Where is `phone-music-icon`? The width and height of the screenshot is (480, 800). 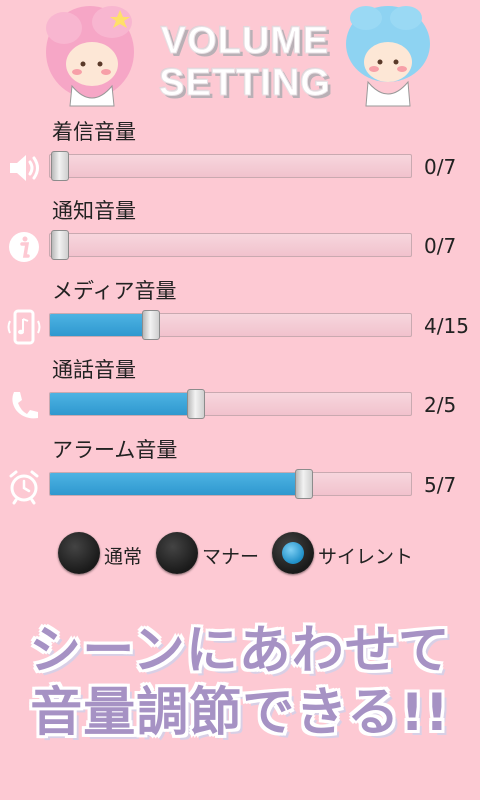
phone-music-icon is located at coordinates (24, 327).